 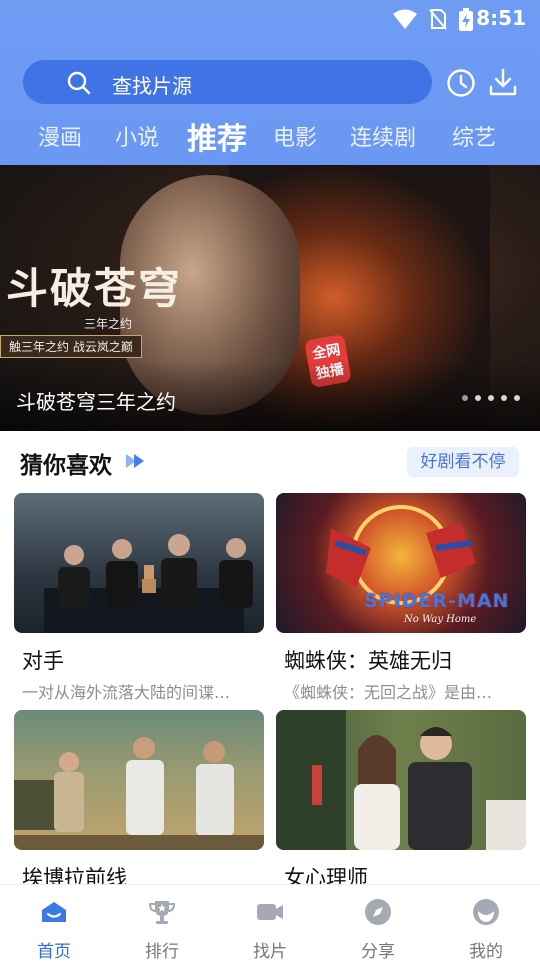 What do you see at coordinates (108, 324) in the screenshot?
I see `banner-logo-subtitle: 三年之约` at bounding box center [108, 324].